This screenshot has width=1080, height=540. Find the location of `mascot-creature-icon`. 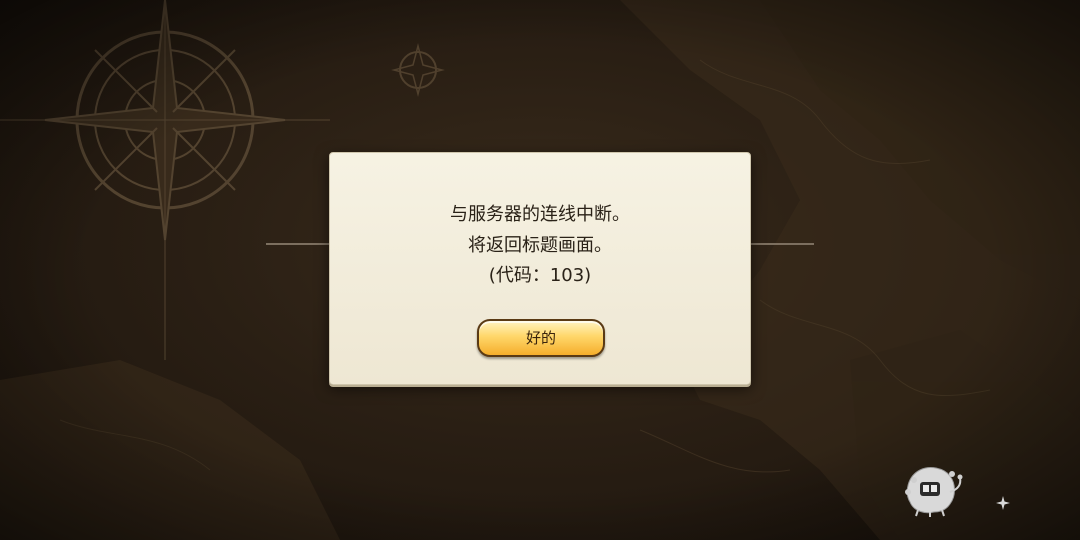

mascot-creature-icon is located at coordinates (934, 492).